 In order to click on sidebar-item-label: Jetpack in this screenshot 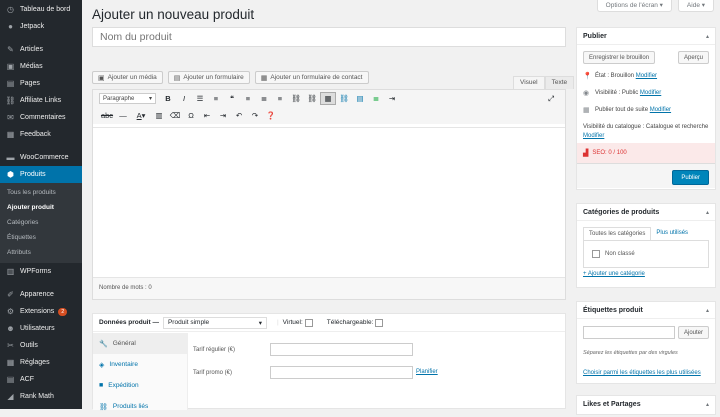, I will do `click(32, 26)`.